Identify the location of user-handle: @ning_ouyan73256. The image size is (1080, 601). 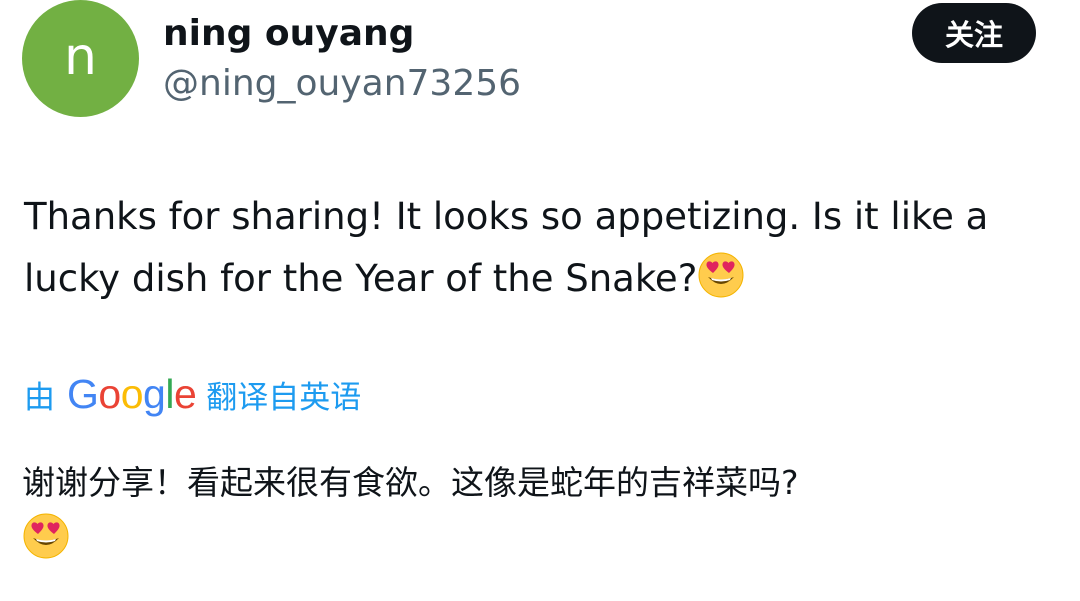
(342, 84).